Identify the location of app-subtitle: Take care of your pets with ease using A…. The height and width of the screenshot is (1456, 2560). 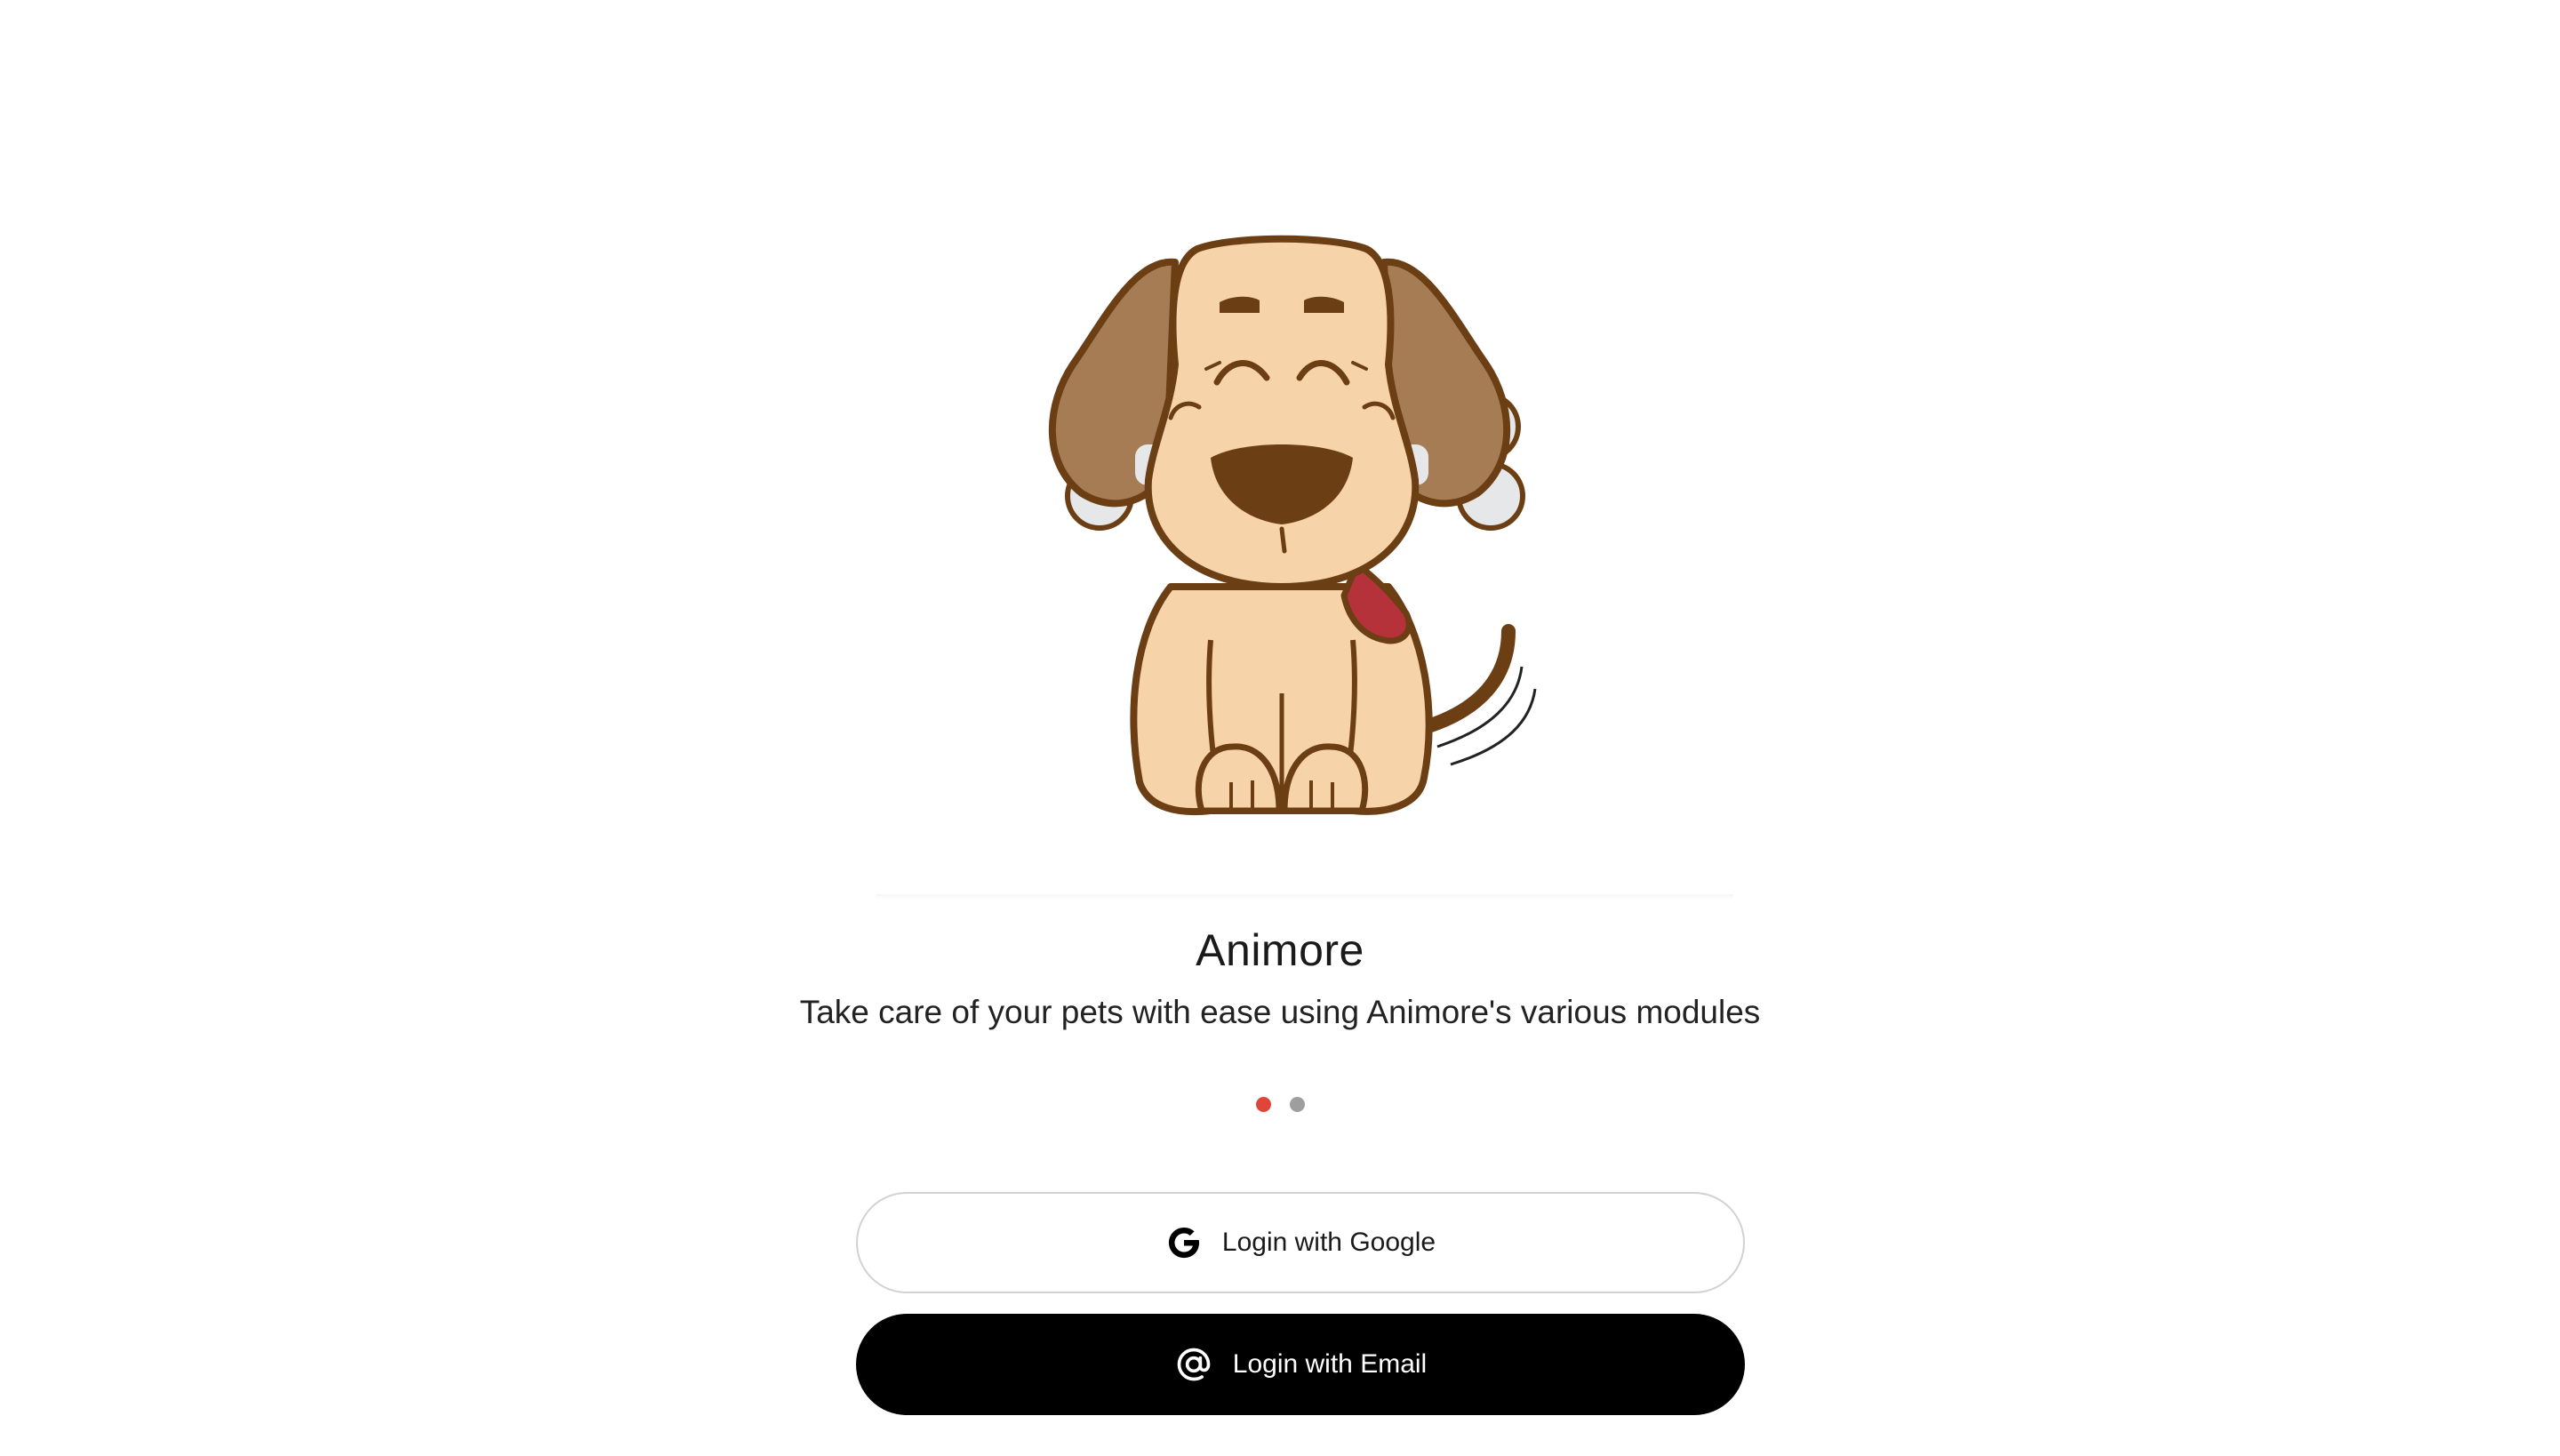
(1280, 1012).